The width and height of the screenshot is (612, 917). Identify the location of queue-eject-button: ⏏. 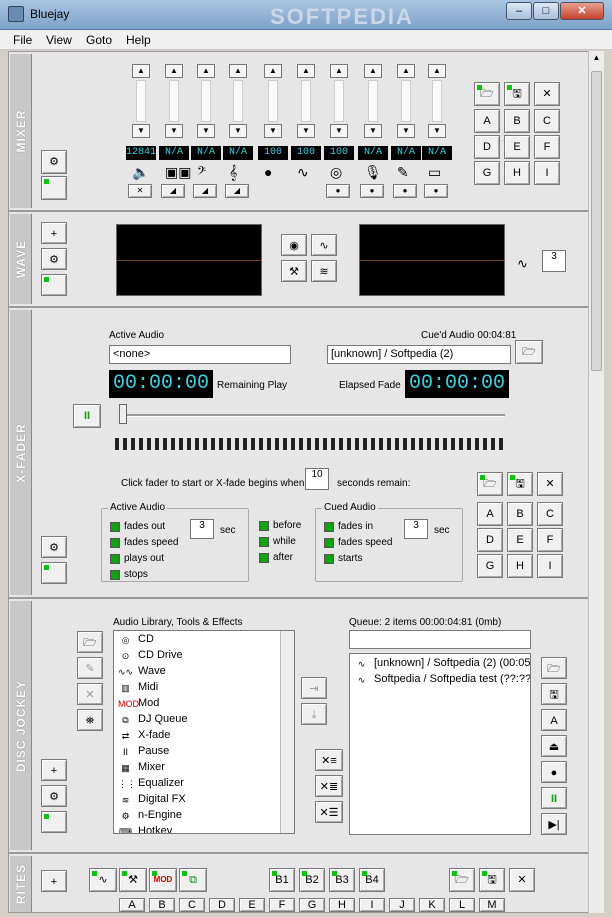
(554, 746).